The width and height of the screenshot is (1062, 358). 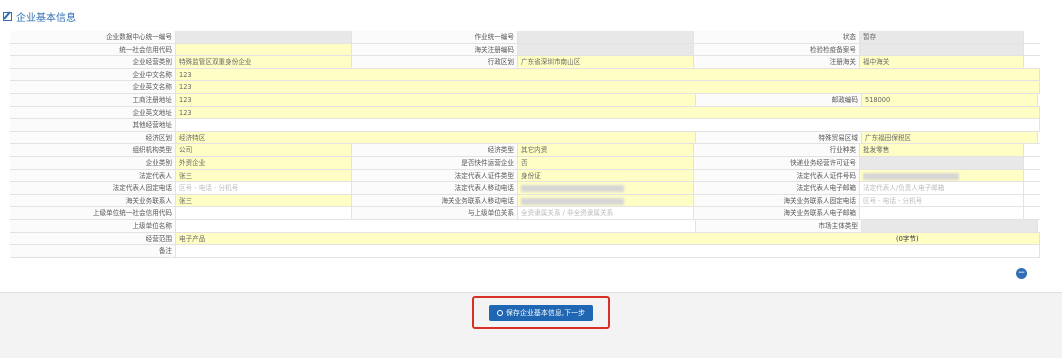 What do you see at coordinates (435, 175) in the screenshot?
I see `field-label: 法定代表人证件类型` at bounding box center [435, 175].